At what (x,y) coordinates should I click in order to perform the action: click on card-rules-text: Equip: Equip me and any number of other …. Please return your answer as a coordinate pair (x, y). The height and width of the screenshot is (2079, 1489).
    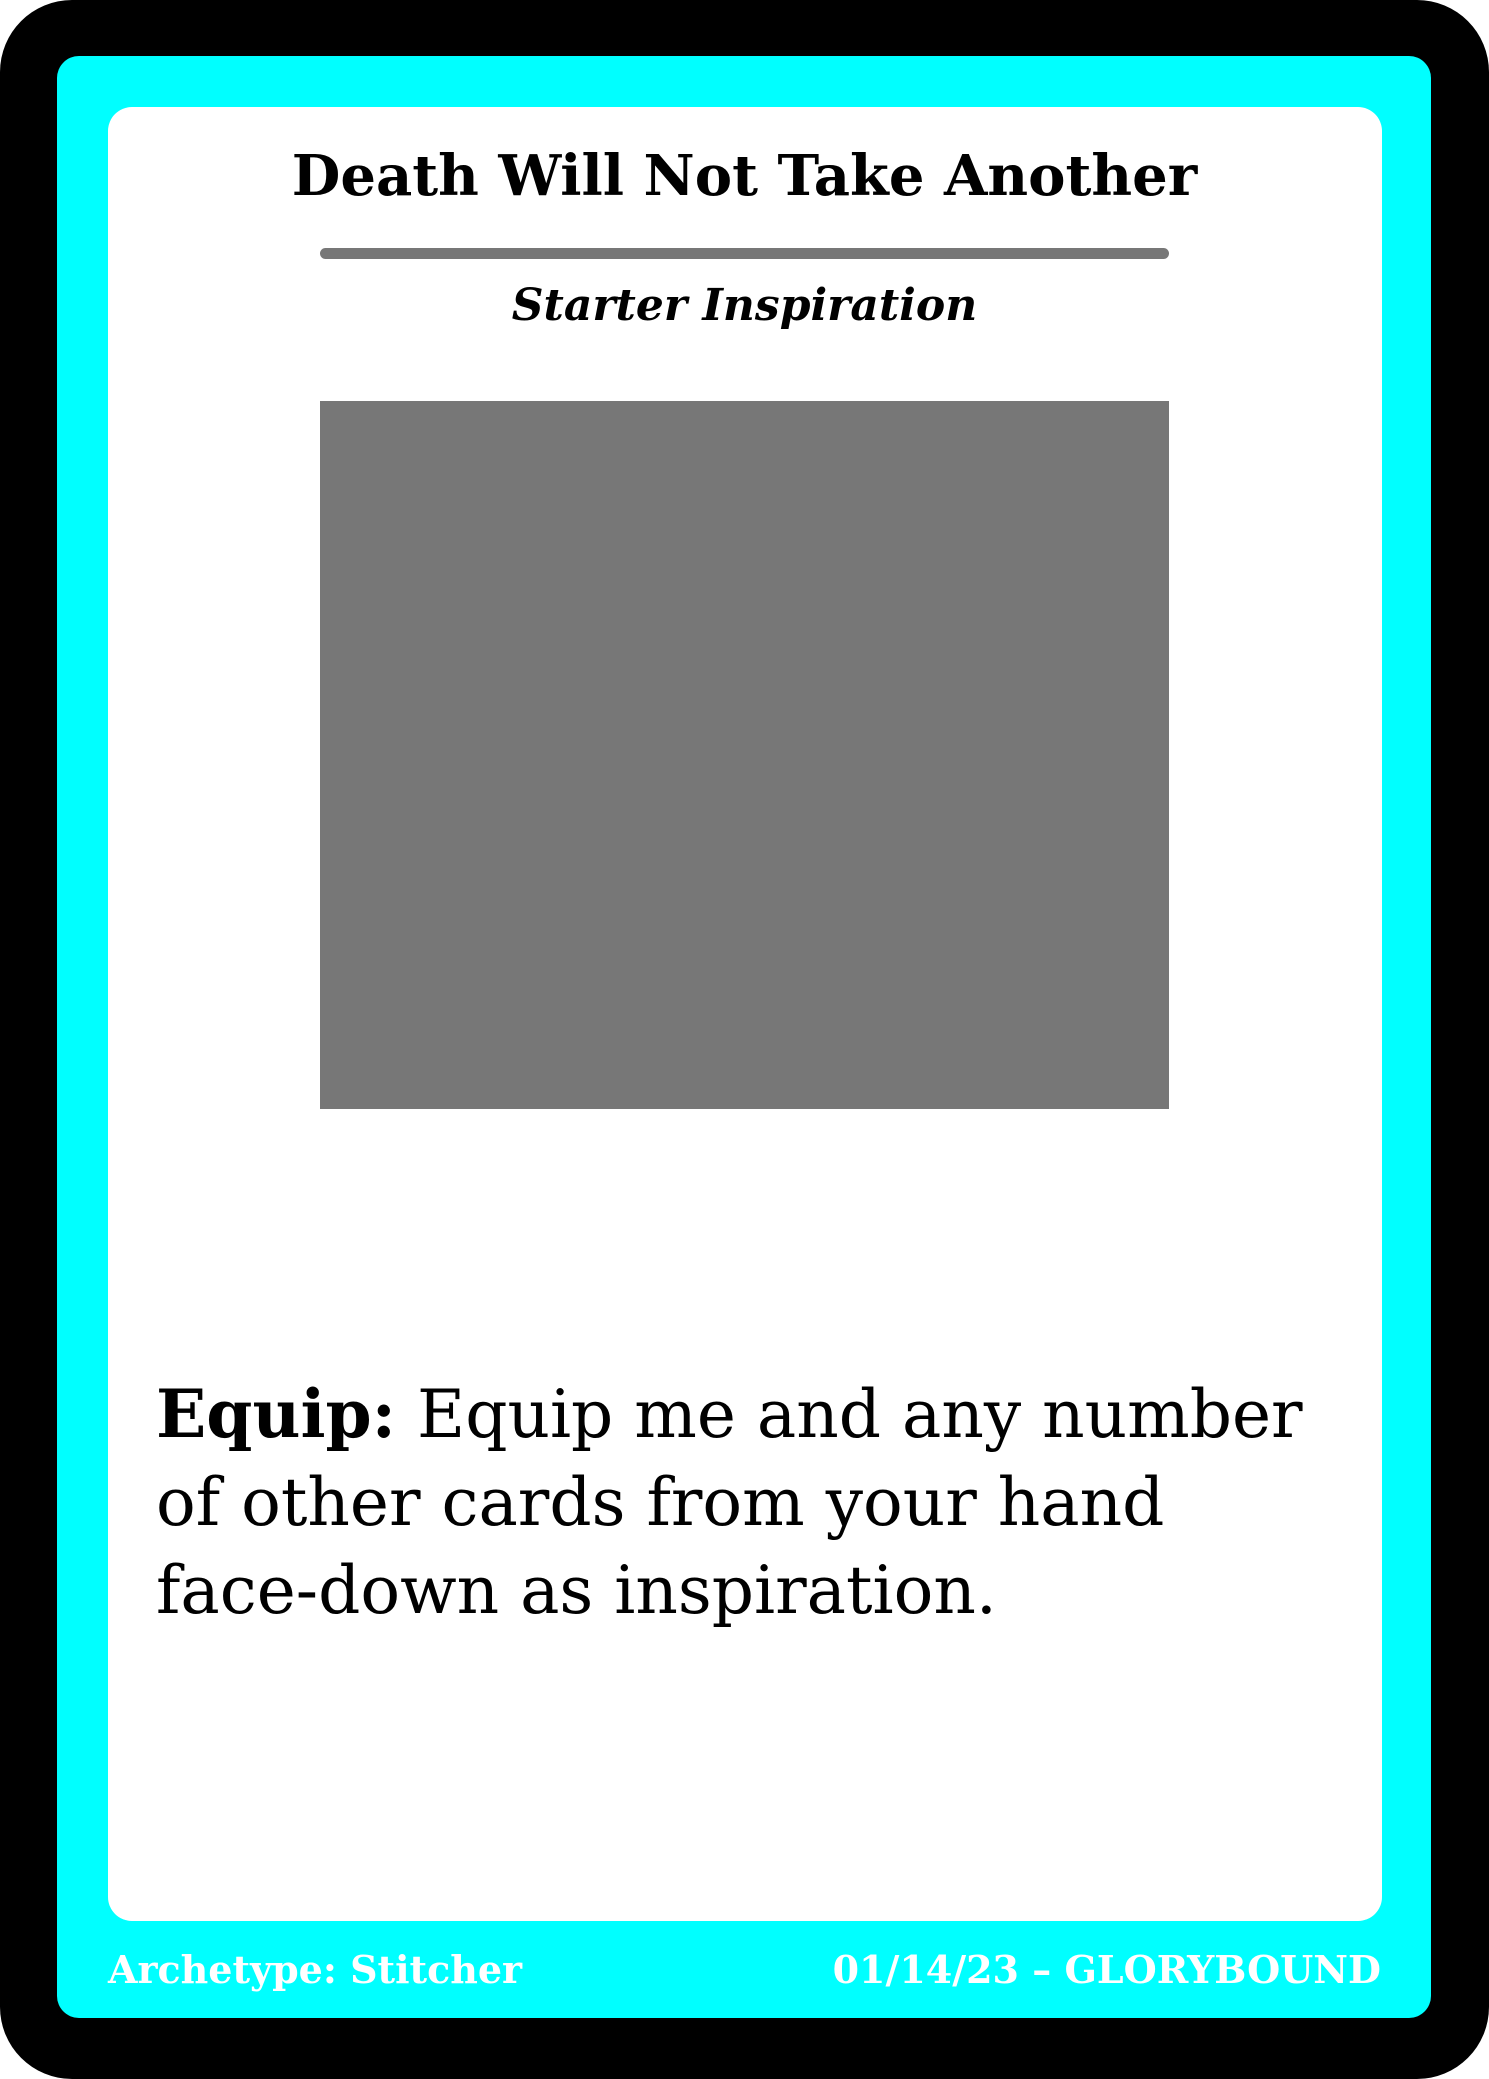
    Looking at the image, I should click on (746, 1502).